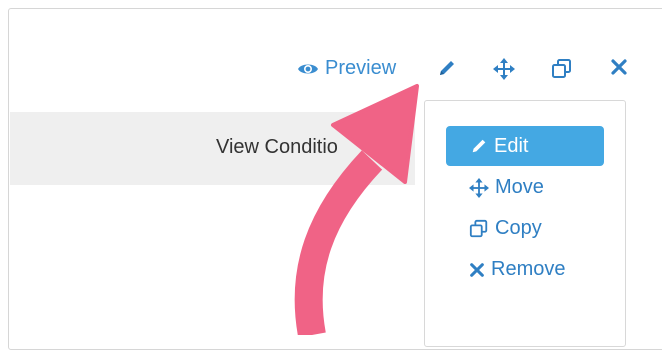 This screenshot has width=662, height=350. I want to click on annotation-arrow, so click(356, 209).